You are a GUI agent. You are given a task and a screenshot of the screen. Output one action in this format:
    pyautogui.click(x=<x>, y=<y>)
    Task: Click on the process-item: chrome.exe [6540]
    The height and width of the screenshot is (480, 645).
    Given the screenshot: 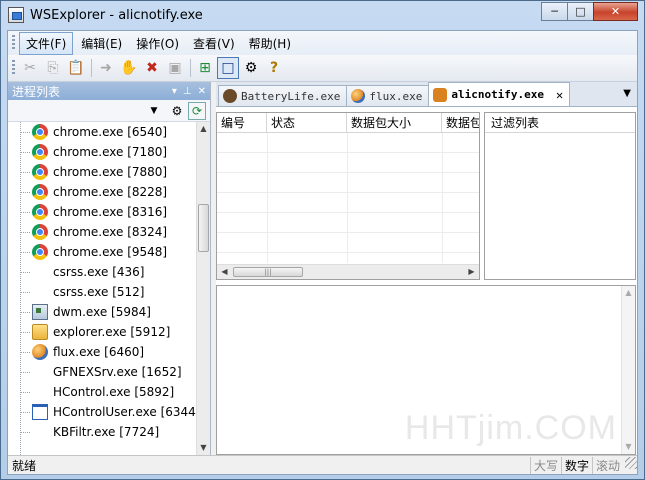 What is the action you would take?
    pyautogui.click(x=102, y=132)
    